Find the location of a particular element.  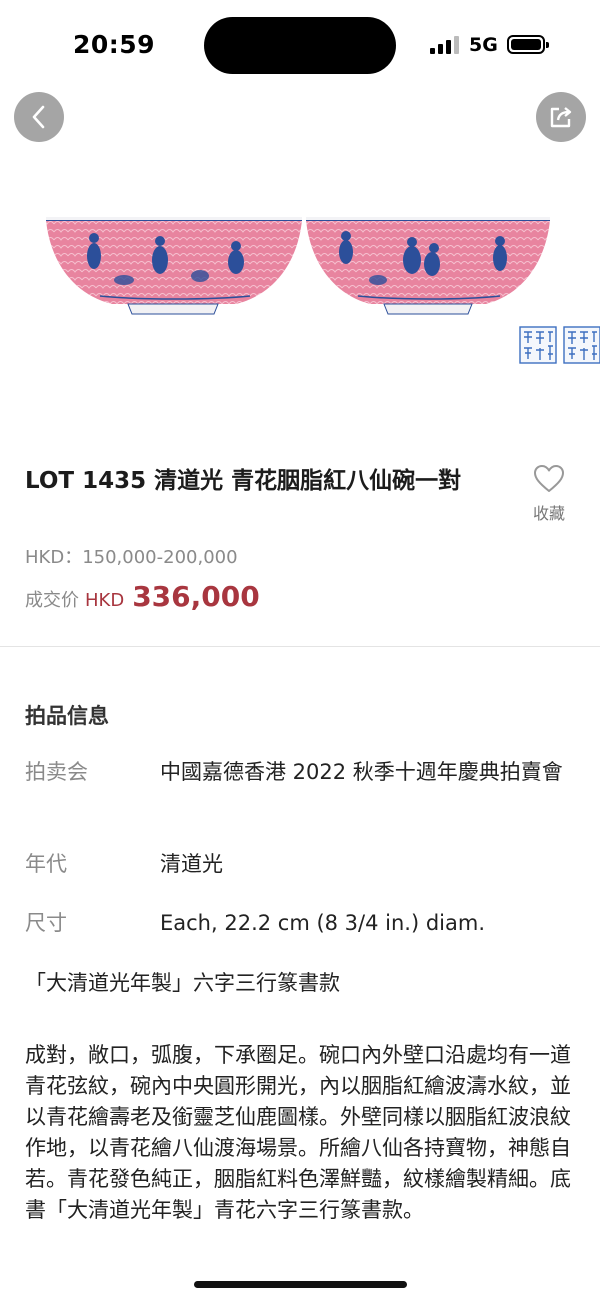

status-bar: 20:59 5G is located at coordinates (300, 45).